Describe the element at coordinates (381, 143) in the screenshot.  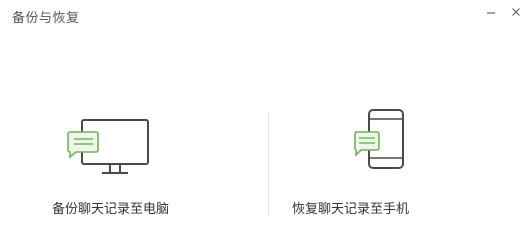
I see `phone-chat-icon` at that location.